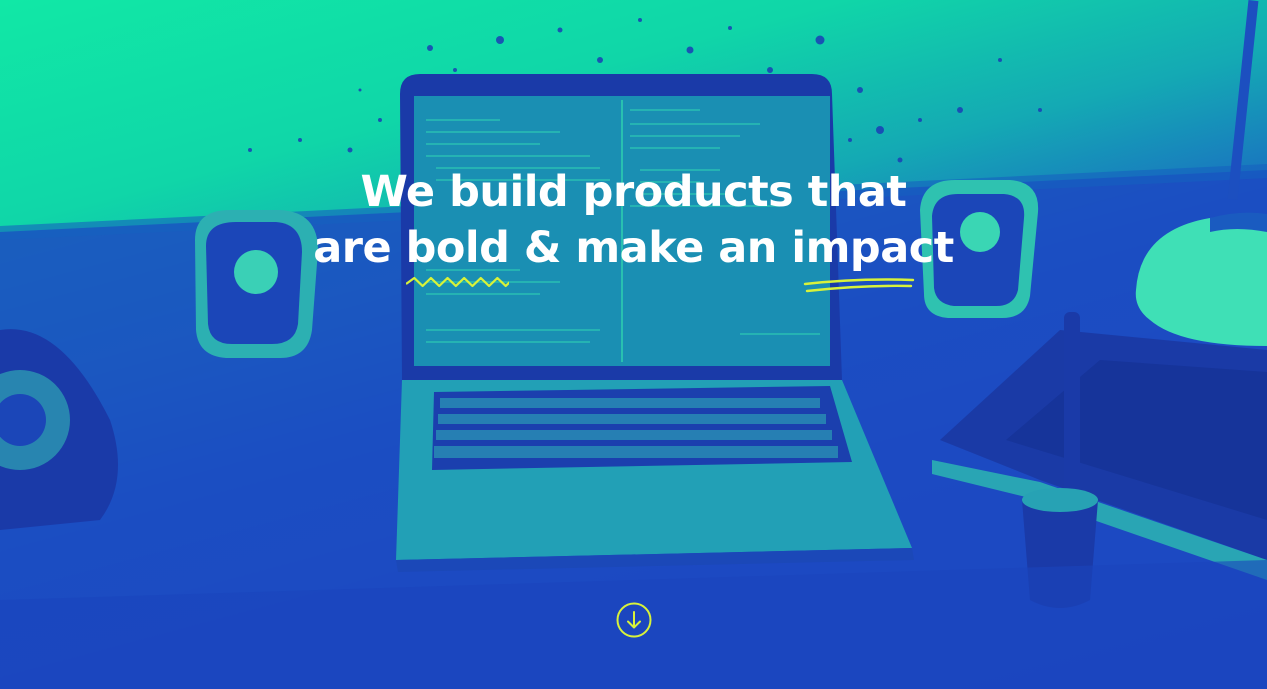  I want to click on headline-word-bold-text: bold, so click(457, 248).